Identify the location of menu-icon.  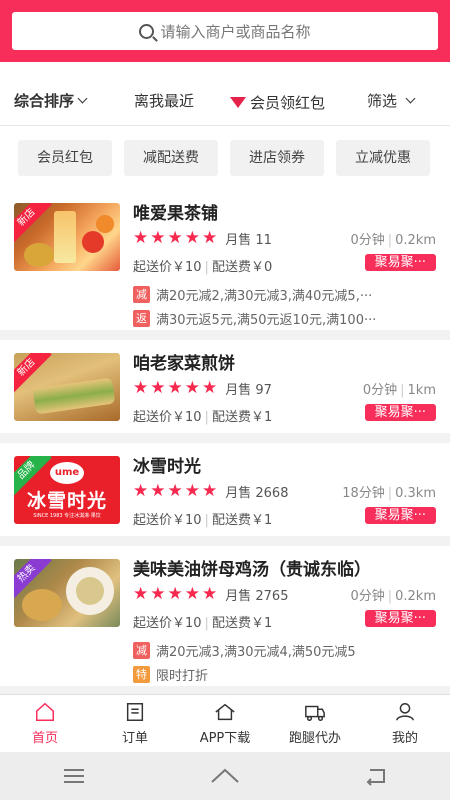
(74, 776).